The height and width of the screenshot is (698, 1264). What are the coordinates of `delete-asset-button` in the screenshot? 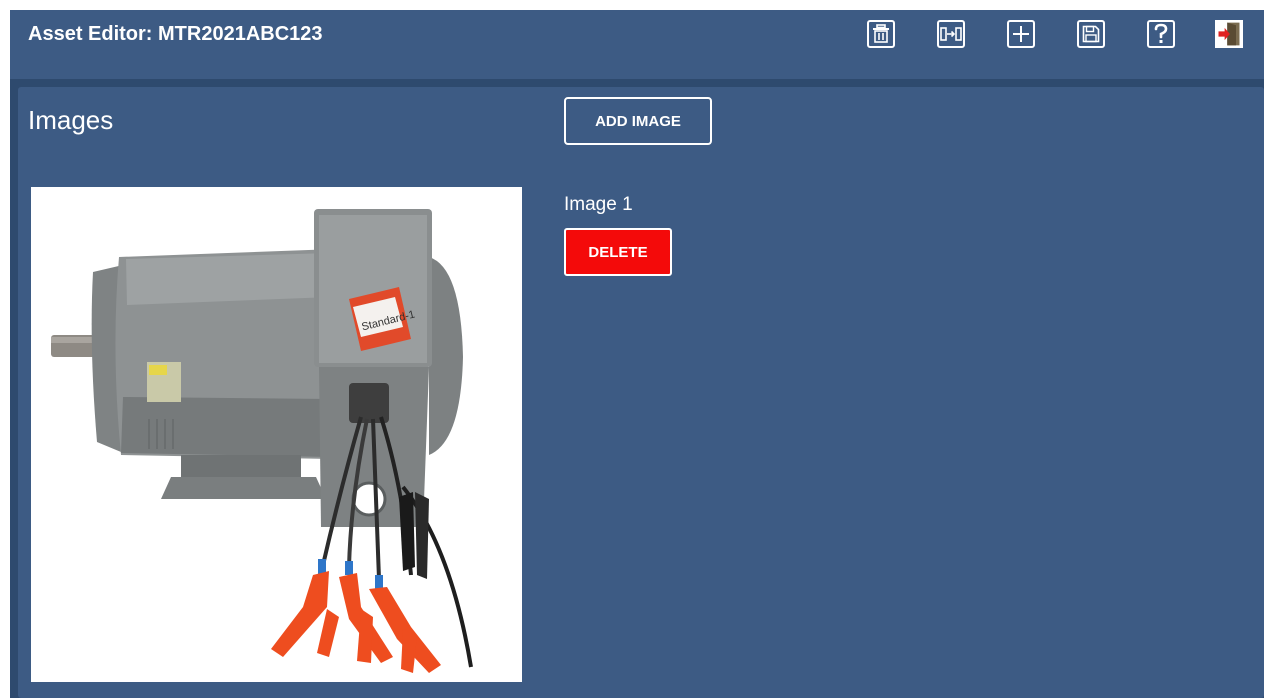 It's located at (881, 34).